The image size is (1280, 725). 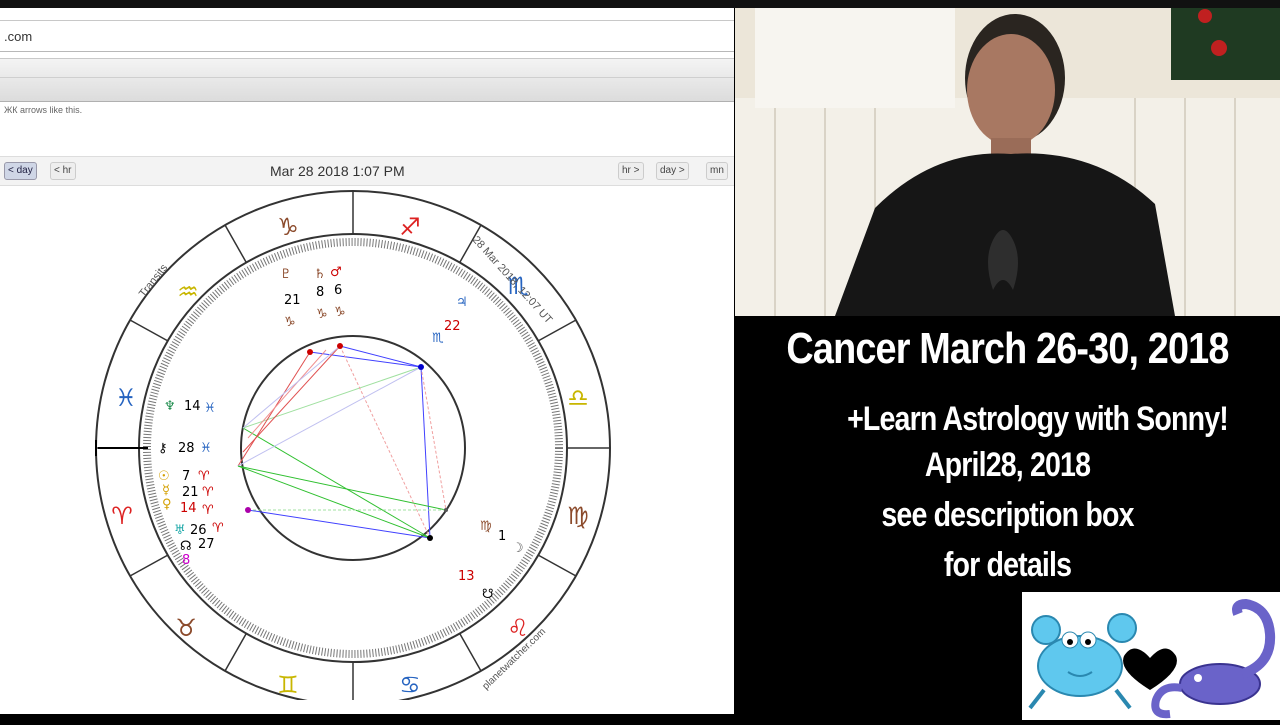 I want to click on saturn-sign: ♑, so click(x=322, y=314).